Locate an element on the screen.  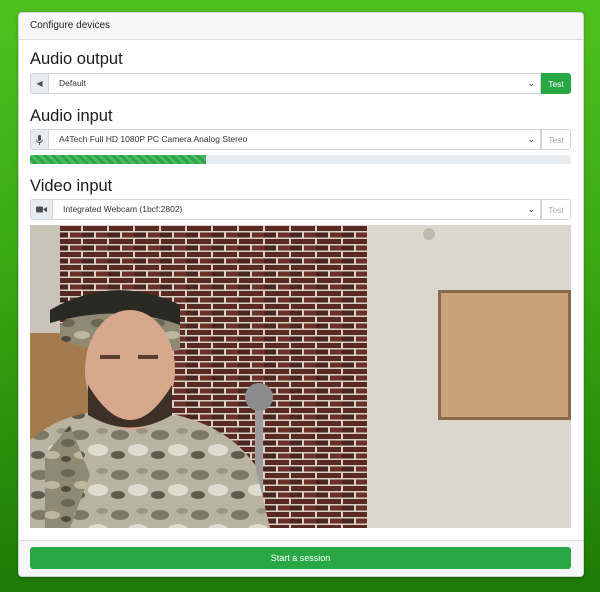
video-input-select: Integrated Webcam (1bcf:2802) ⌄ is located at coordinates (296, 209).